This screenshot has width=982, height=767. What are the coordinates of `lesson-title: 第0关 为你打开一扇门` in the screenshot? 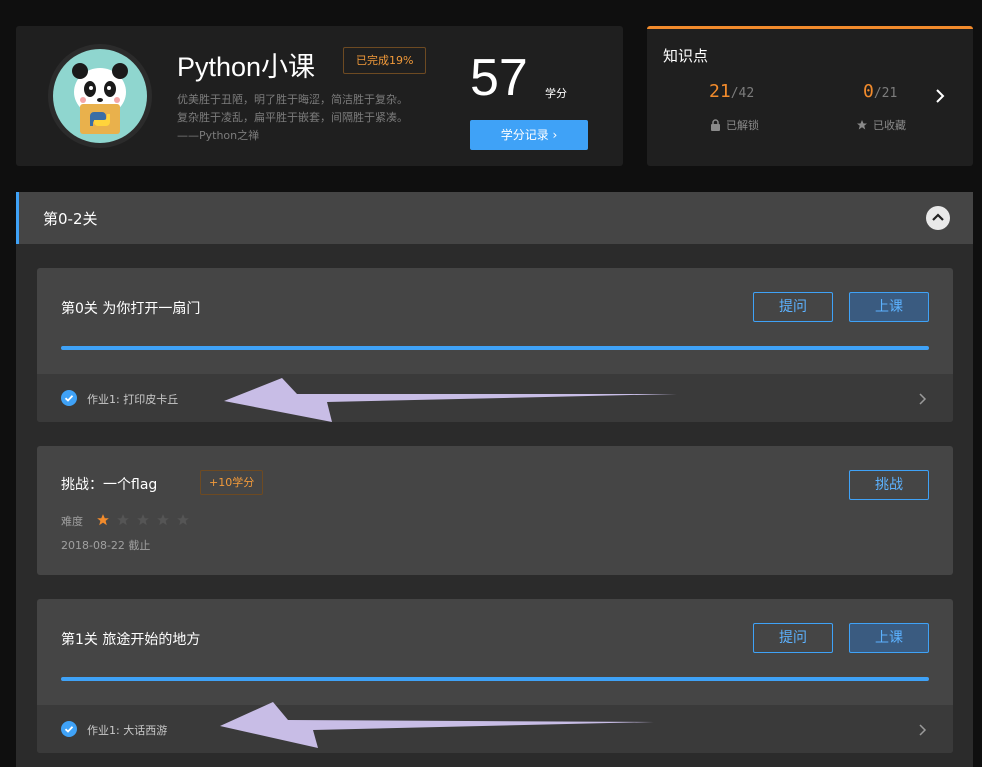 It's located at (131, 309).